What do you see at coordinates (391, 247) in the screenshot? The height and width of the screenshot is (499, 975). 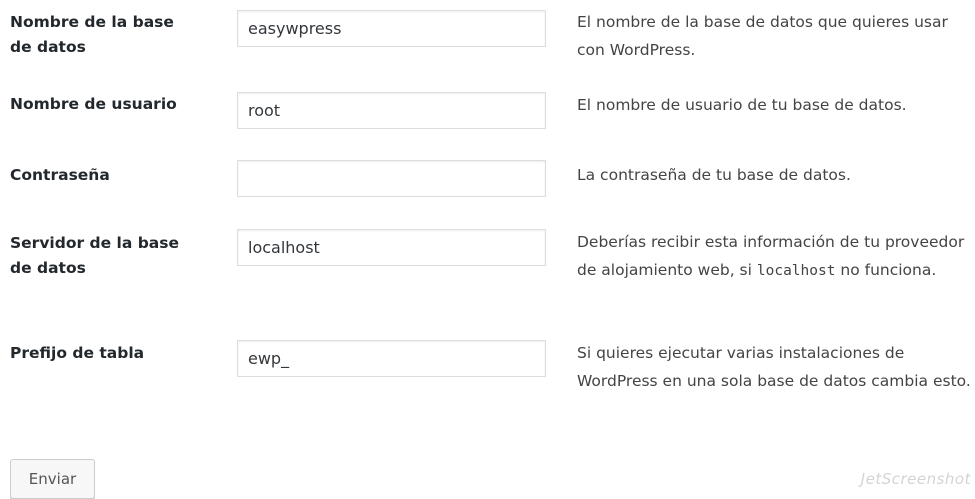 I see `dbhost-input` at bounding box center [391, 247].